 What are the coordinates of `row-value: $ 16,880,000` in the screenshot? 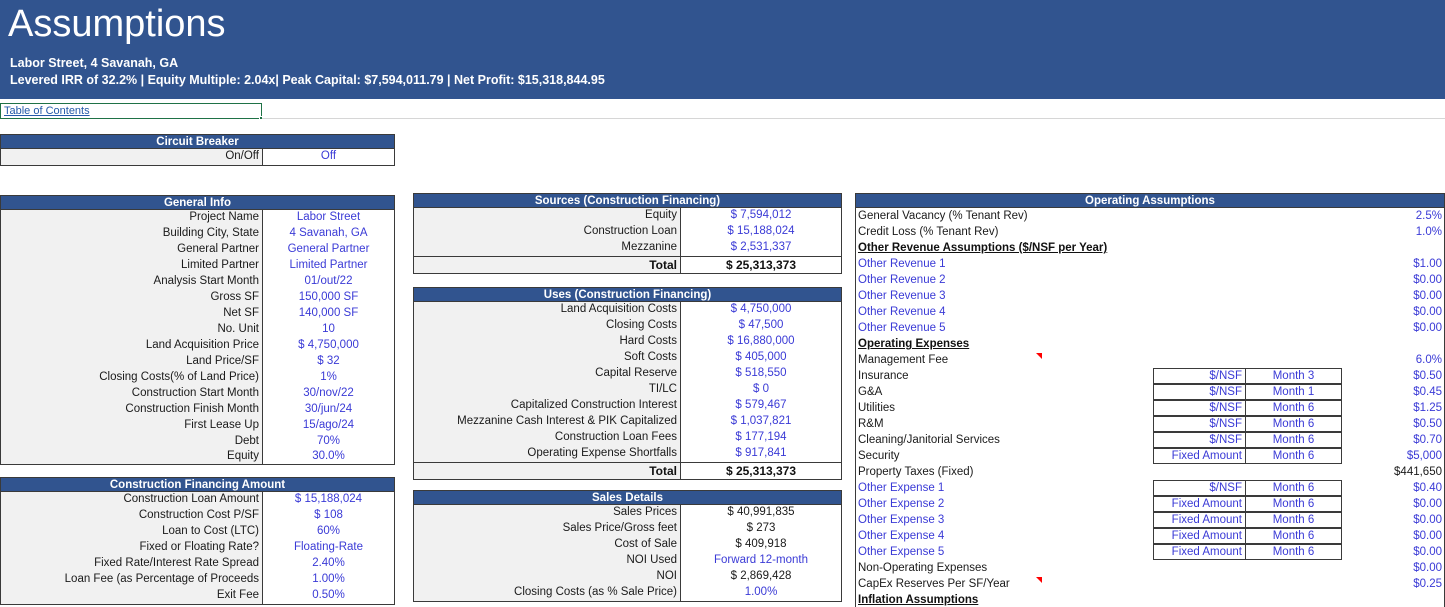 It's located at (761, 342).